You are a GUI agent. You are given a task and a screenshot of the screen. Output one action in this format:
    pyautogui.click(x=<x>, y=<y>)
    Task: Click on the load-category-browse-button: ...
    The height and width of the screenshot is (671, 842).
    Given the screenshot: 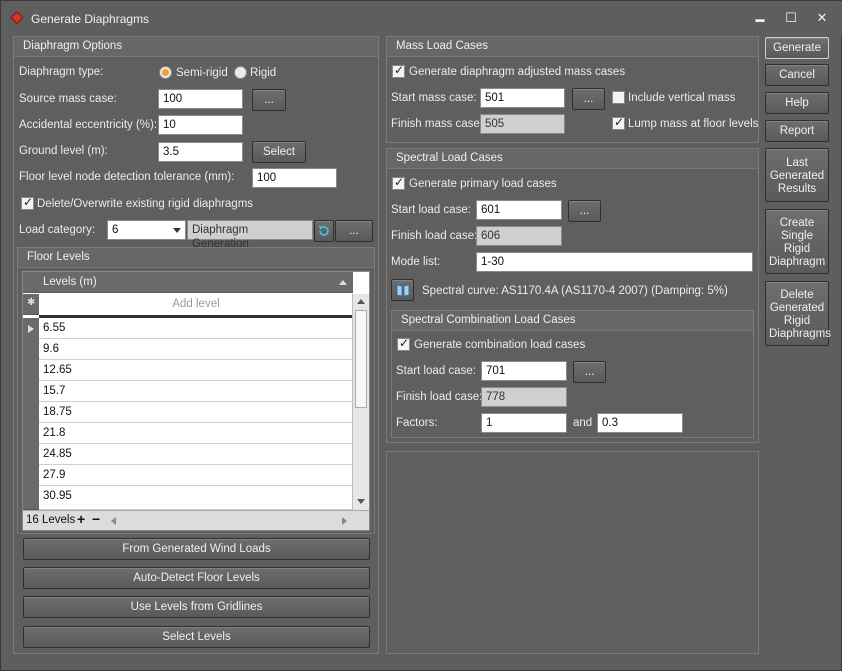 What is the action you would take?
    pyautogui.click(x=354, y=231)
    